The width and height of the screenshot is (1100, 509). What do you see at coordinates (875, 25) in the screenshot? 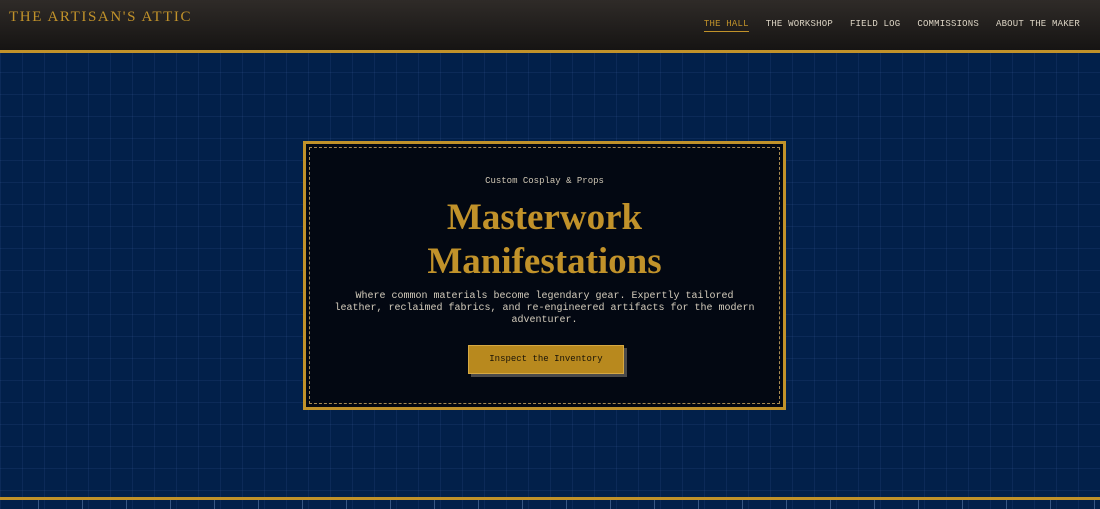
I see `nav-item-field-log: FIELD LOG` at bounding box center [875, 25].